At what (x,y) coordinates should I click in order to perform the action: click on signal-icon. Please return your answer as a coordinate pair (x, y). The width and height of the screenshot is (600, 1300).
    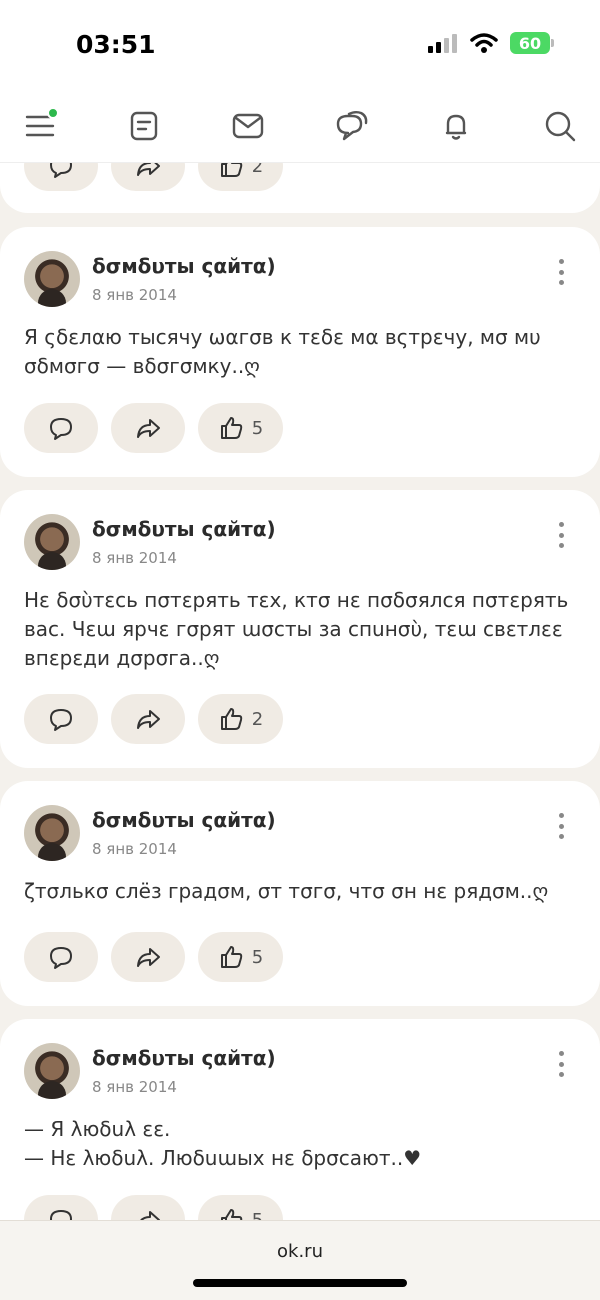
    Looking at the image, I should click on (442, 43).